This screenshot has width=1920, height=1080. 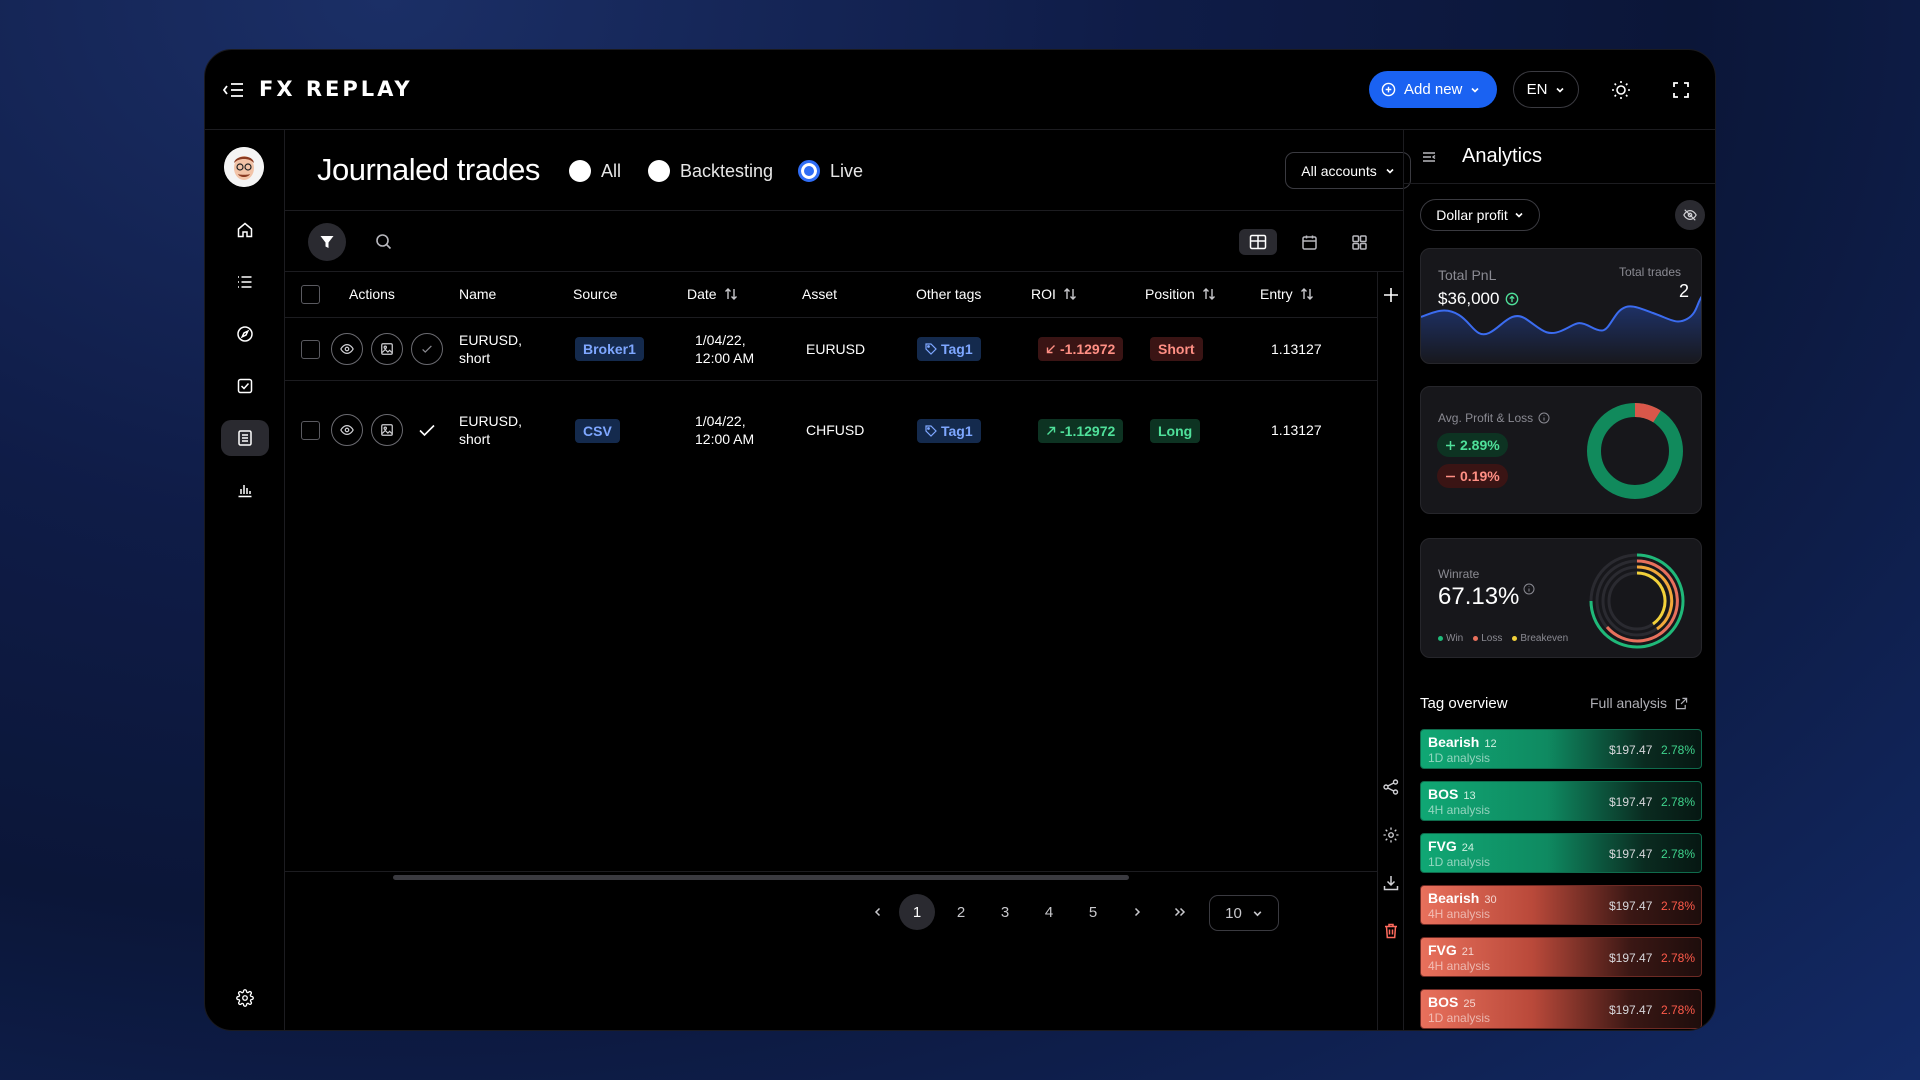 I want to click on filter-live: Live, so click(x=830, y=171).